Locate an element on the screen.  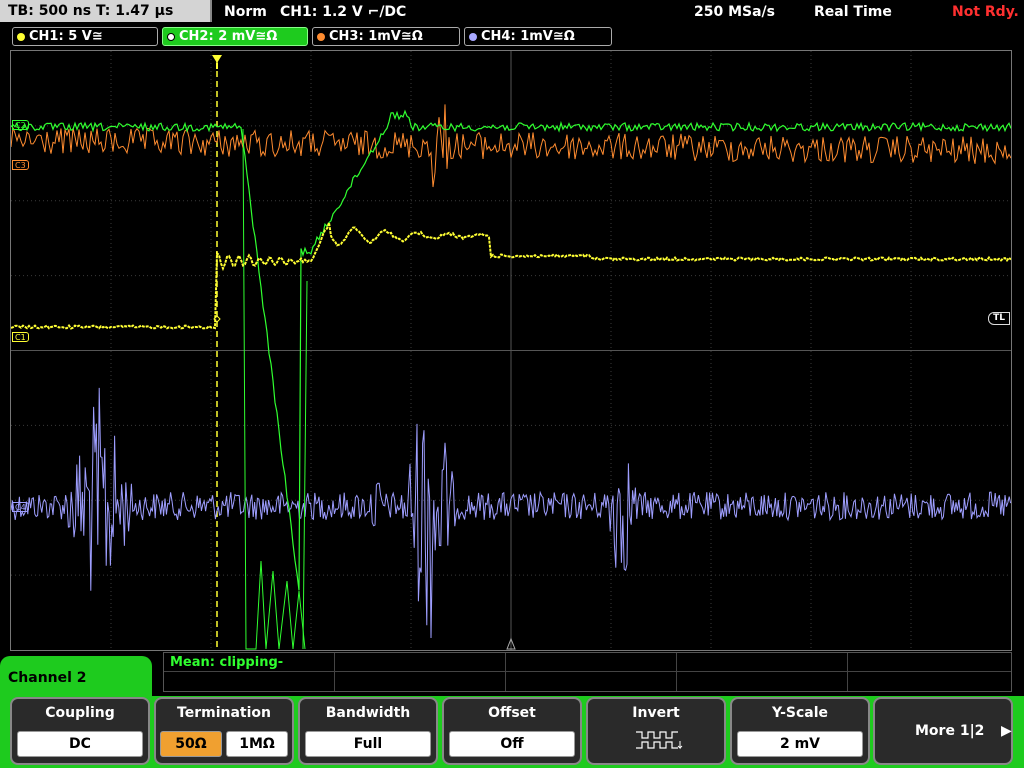
sample-rate: 250 MSa/s is located at coordinates (735, 12).